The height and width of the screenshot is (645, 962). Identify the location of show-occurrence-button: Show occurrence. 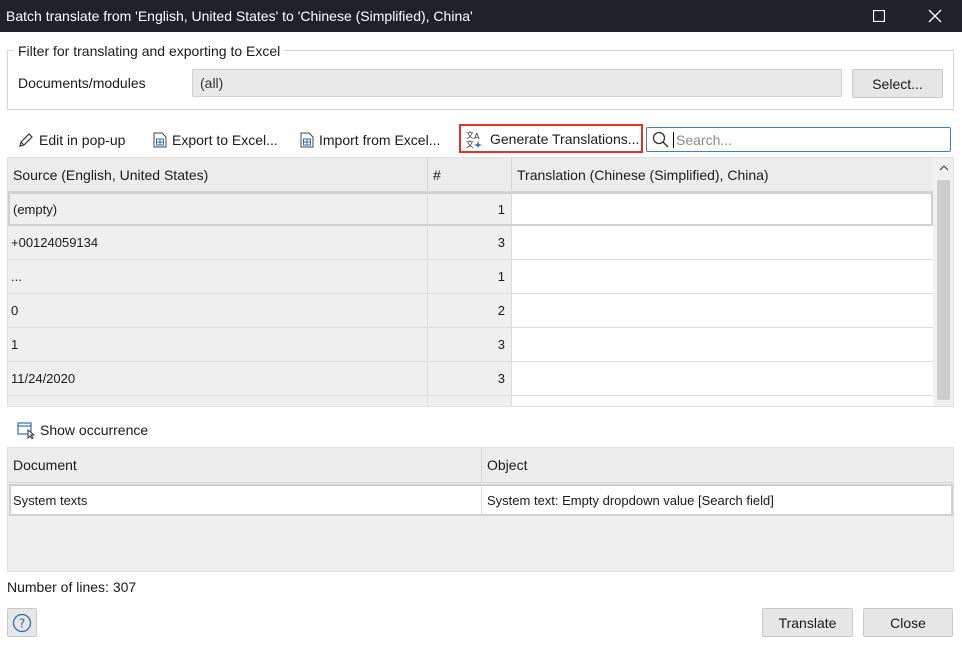
(82, 430).